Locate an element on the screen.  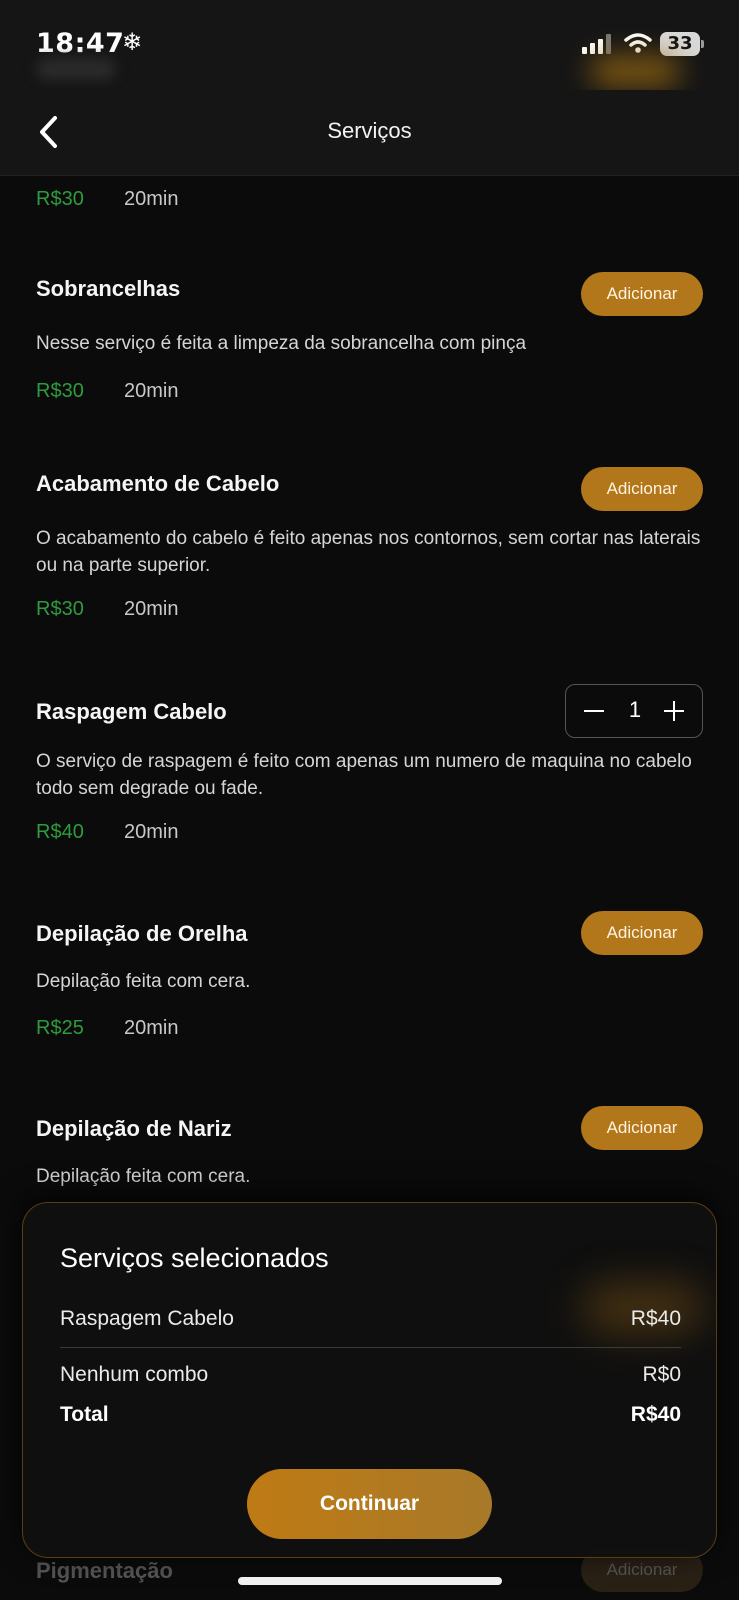
increment-button is located at coordinates (674, 711).